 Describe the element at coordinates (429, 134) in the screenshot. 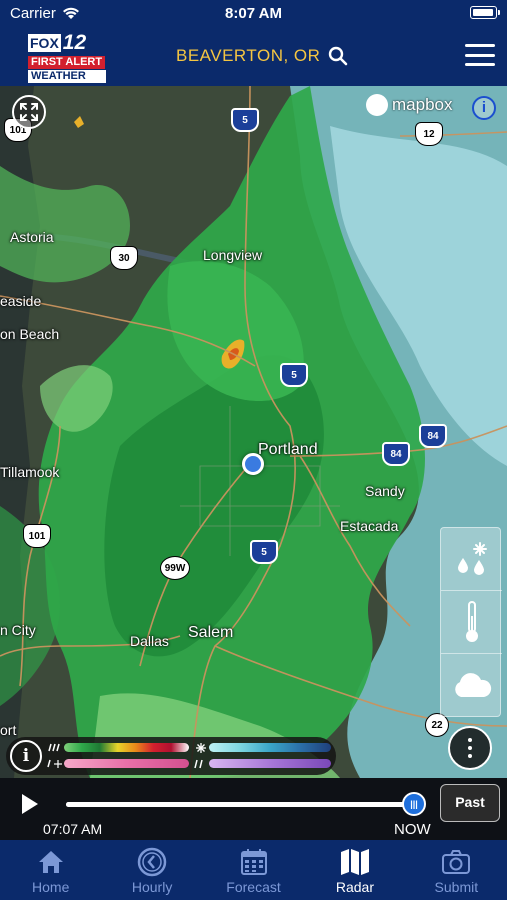

I see `highway-shield: 12` at that location.